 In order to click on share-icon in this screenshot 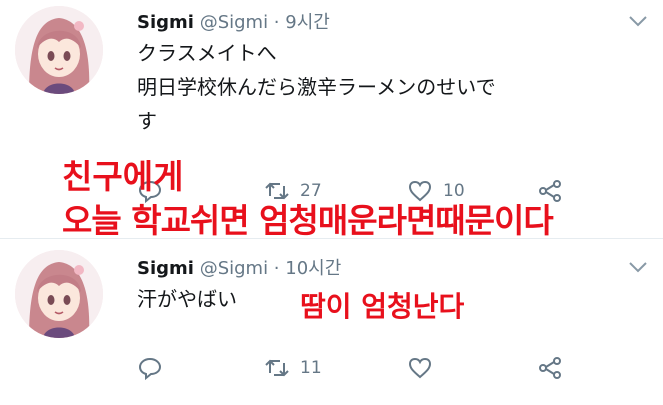, I will do `click(550, 368)`.